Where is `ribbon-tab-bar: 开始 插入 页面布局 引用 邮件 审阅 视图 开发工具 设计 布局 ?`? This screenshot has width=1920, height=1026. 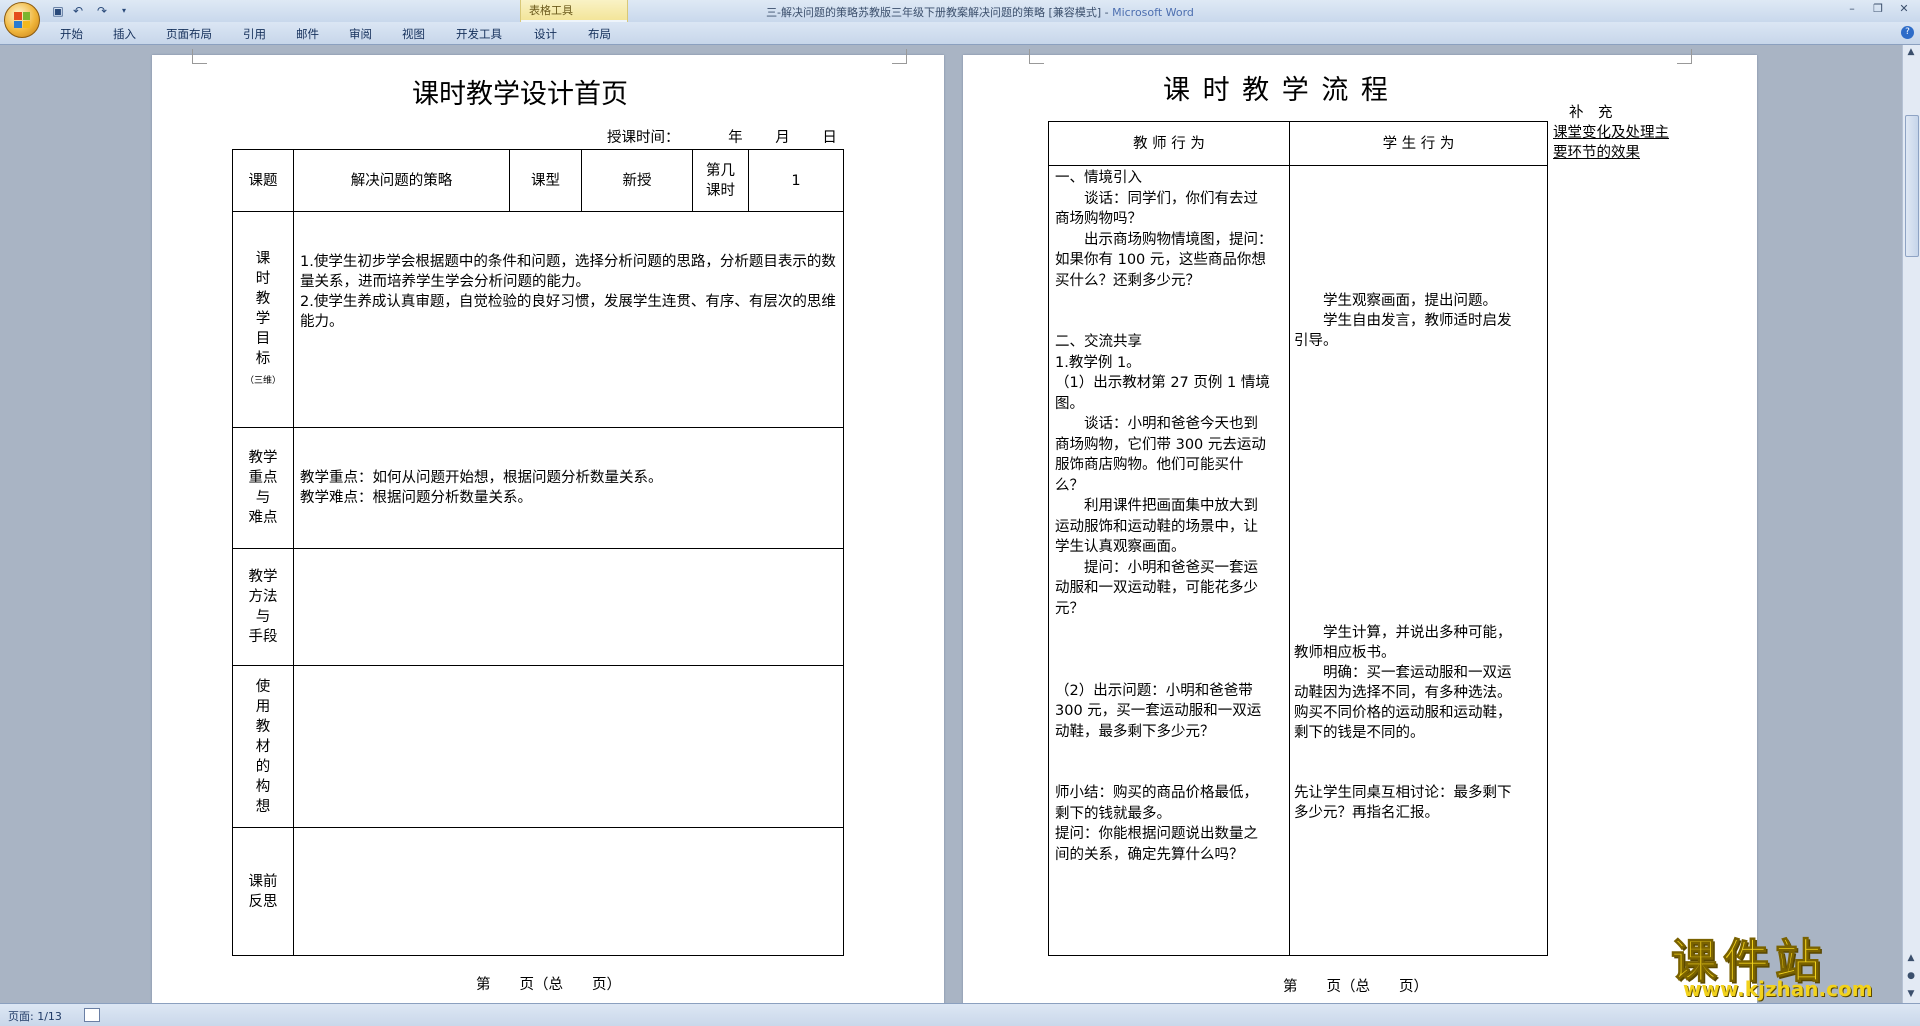
ribbon-tab-bar: 开始 插入 页面布局 引用 邮件 审阅 视图 开发工具 设计 布局 ? is located at coordinates (960, 33).